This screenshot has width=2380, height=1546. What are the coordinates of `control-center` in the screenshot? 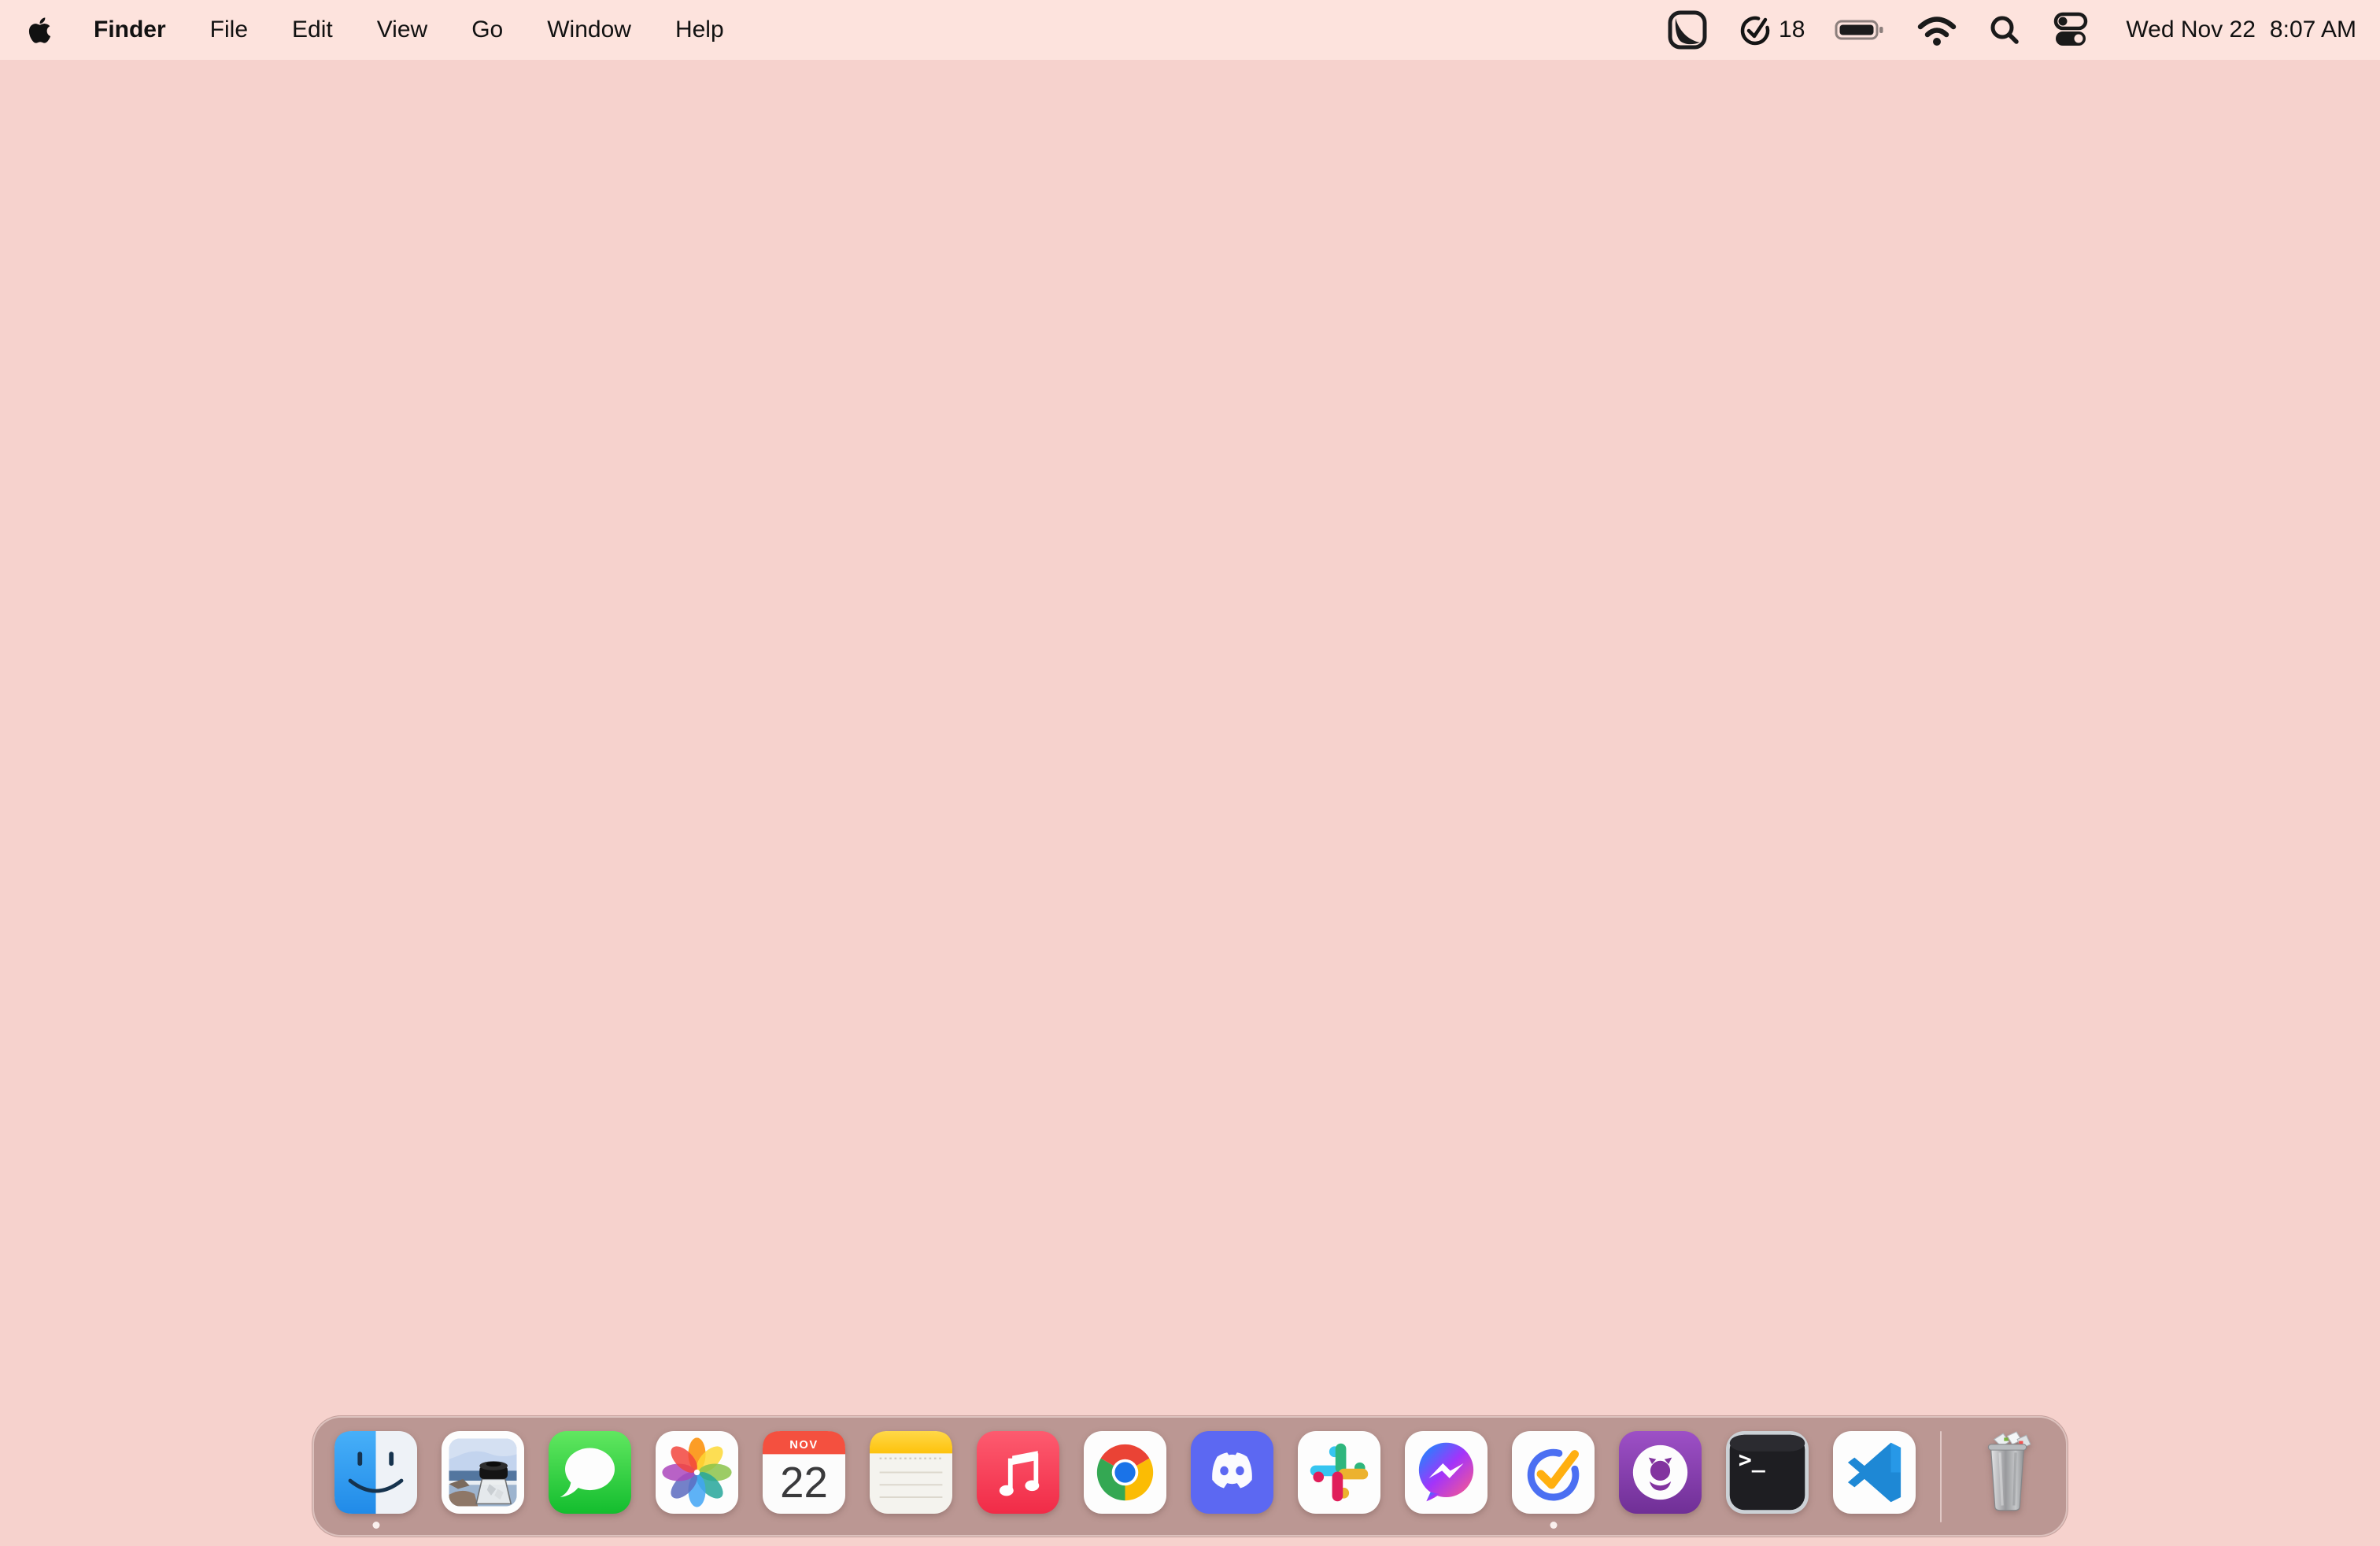 It's located at (2070, 29).